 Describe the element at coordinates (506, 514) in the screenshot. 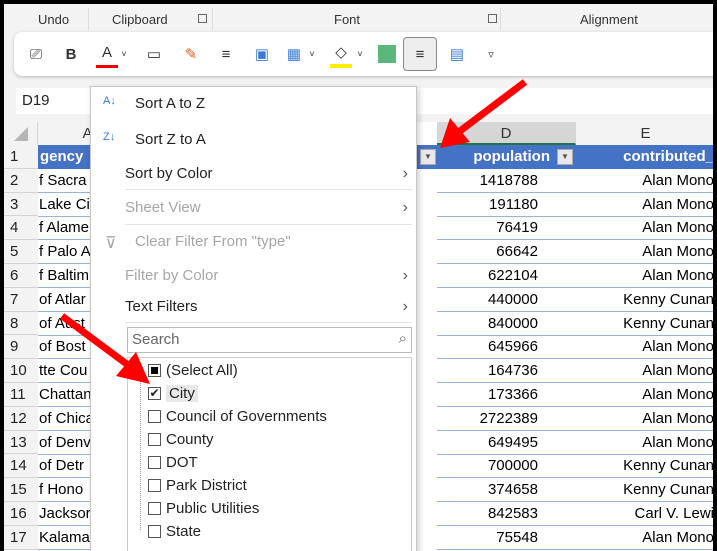

I see `cell-population: 842583` at that location.